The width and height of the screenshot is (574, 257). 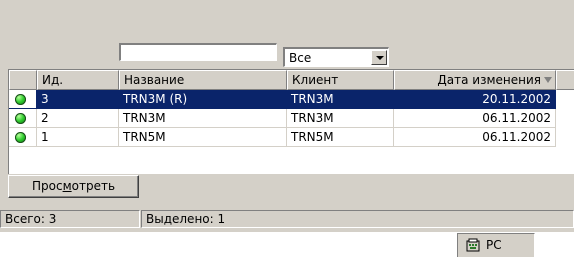 What do you see at coordinates (357, 219) in the screenshot?
I see `status-selected: Выделено: 1` at bounding box center [357, 219].